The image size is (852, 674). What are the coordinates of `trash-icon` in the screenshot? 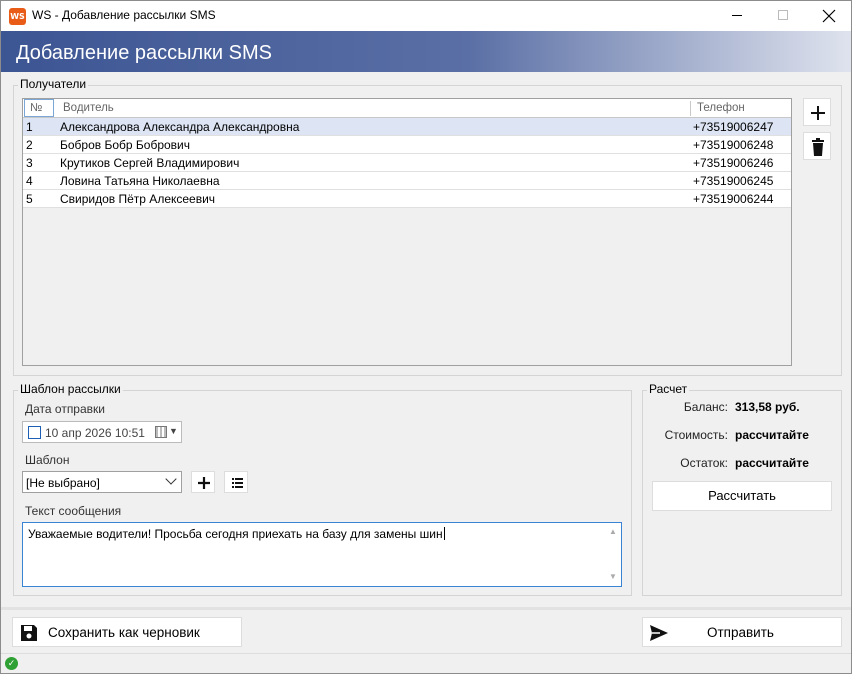 It's located at (818, 147).